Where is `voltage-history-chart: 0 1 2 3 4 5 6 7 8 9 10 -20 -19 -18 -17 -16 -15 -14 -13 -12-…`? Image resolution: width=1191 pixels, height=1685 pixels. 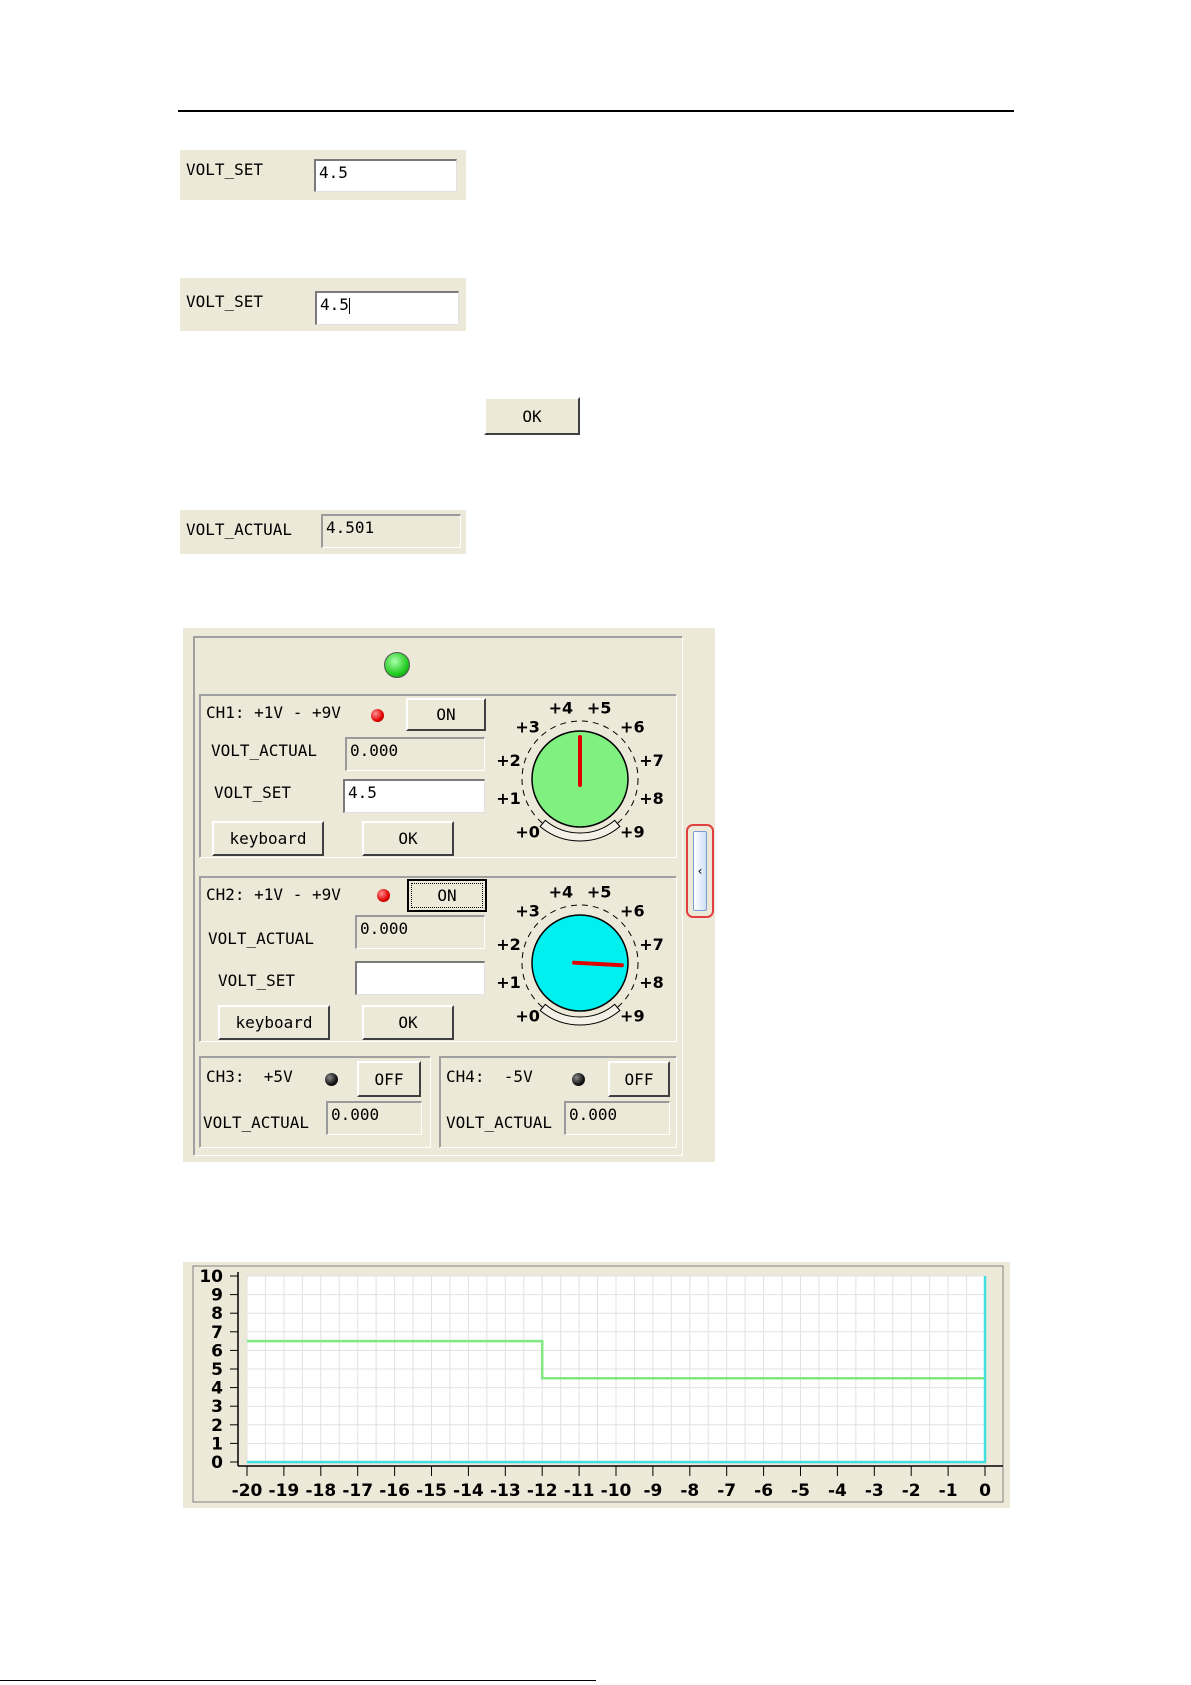 voltage-history-chart: 0 1 2 3 4 5 6 7 8 9 10 -20 -19 -18 -17 -16 -15 -14 -13 -12-… is located at coordinates (596, 1385).